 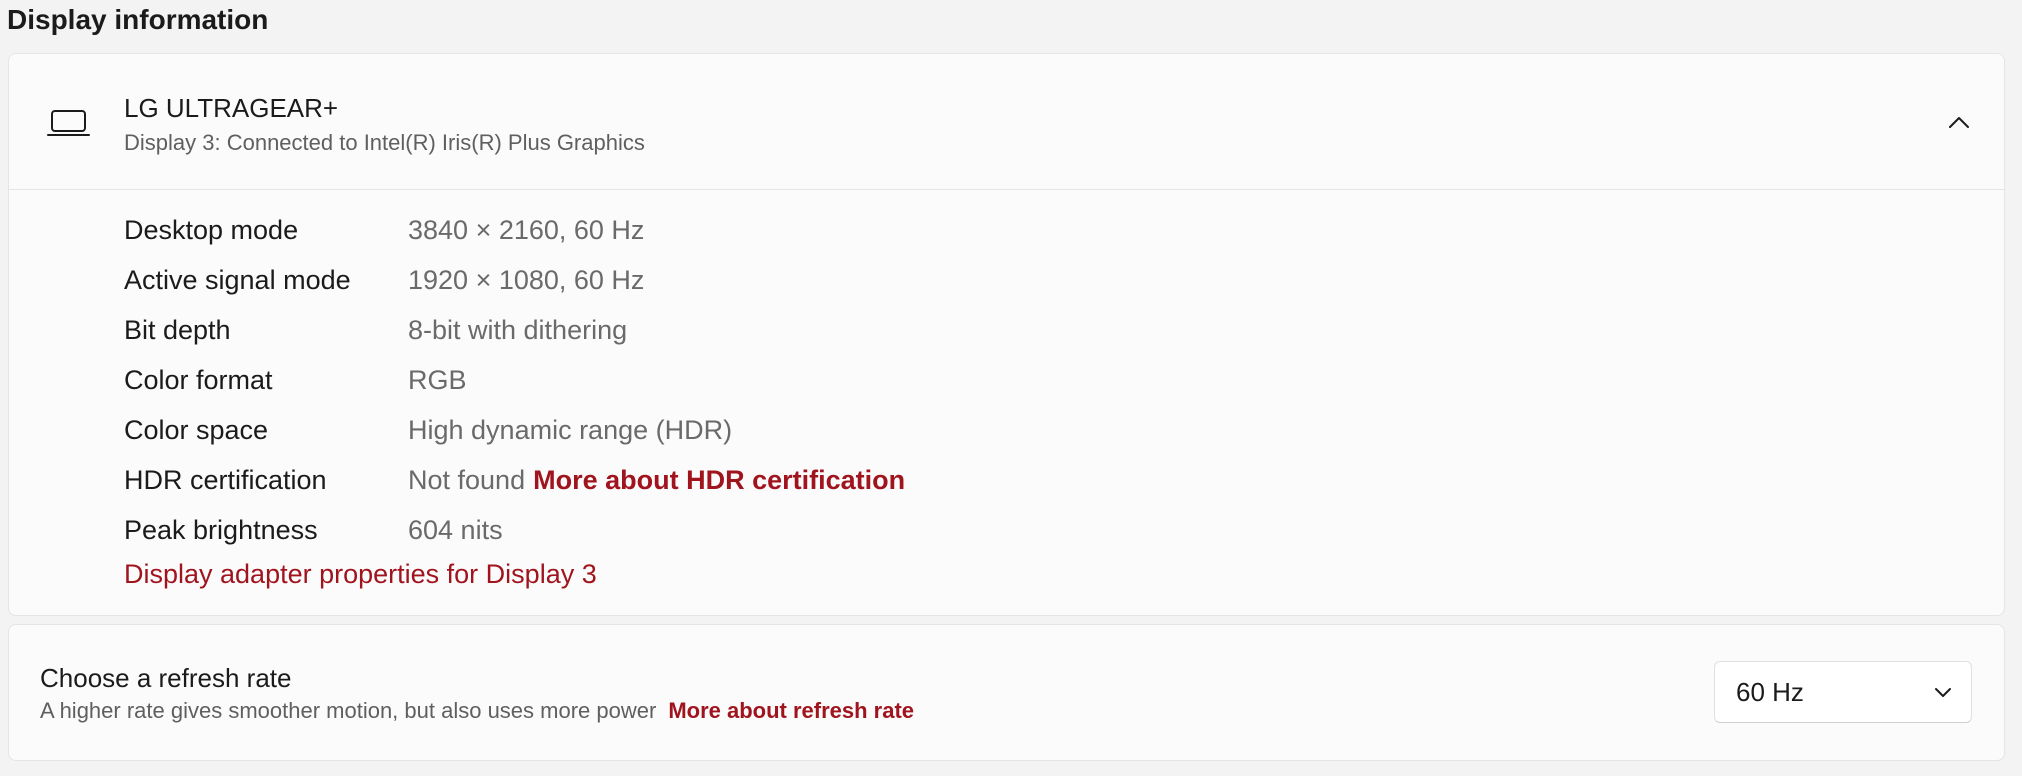 I want to click on display-name: LG ULTRAGEAR+, so click(x=231, y=108).